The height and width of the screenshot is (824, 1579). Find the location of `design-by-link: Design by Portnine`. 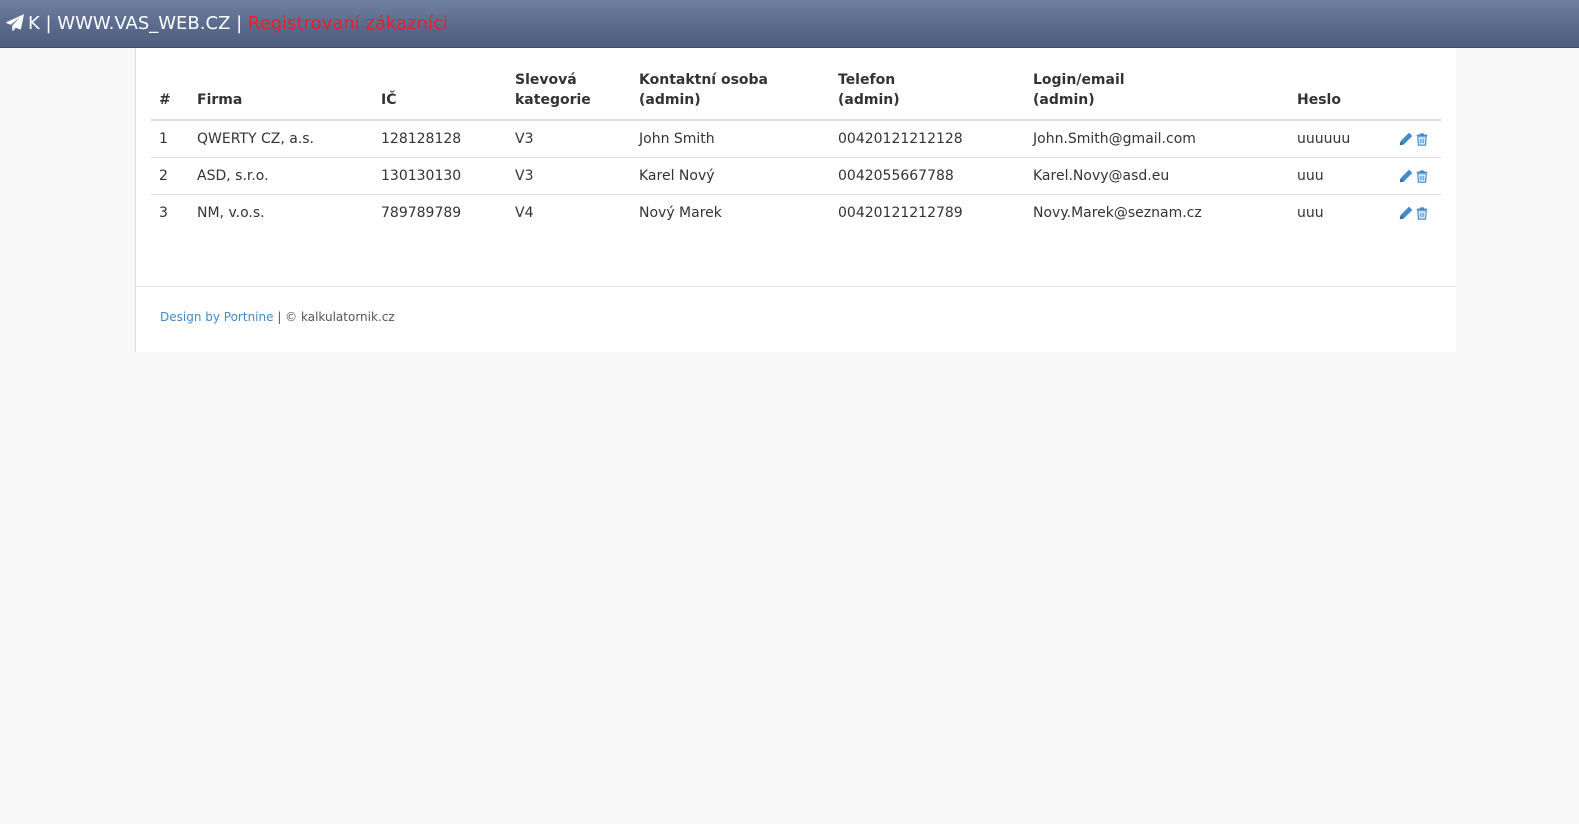

design-by-link: Design by Portnine is located at coordinates (217, 317).